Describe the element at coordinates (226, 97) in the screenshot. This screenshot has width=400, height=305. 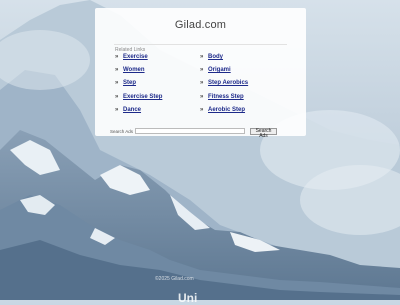
I see `related-link-fitness-step: Fitness Step` at that location.